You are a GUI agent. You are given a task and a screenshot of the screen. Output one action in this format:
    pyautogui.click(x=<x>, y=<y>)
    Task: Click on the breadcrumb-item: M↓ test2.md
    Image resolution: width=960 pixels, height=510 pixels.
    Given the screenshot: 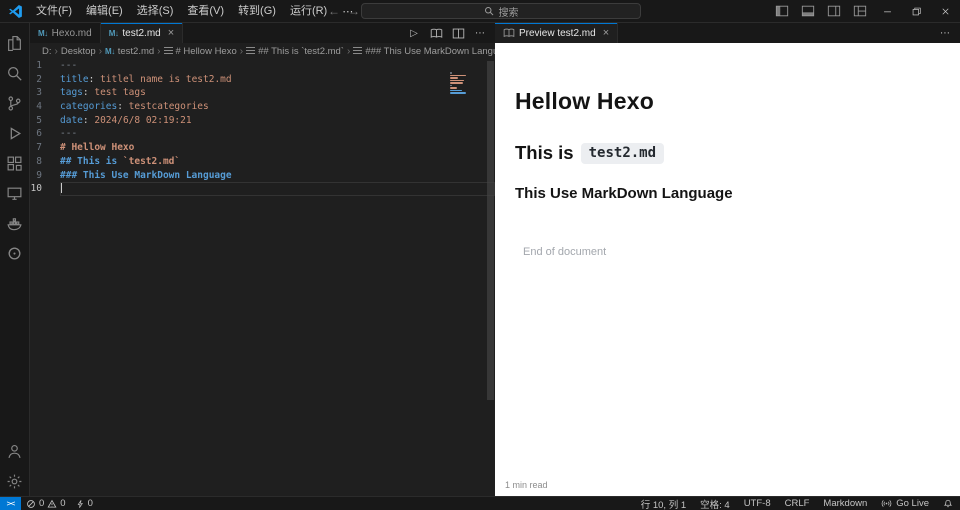 What is the action you would take?
    pyautogui.click(x=129, y=51)
    